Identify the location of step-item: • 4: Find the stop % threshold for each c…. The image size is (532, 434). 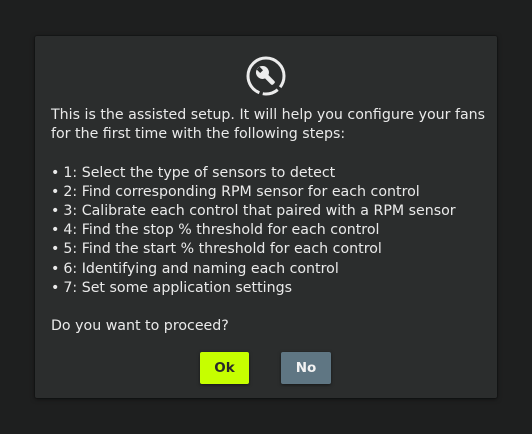
(271, 230).